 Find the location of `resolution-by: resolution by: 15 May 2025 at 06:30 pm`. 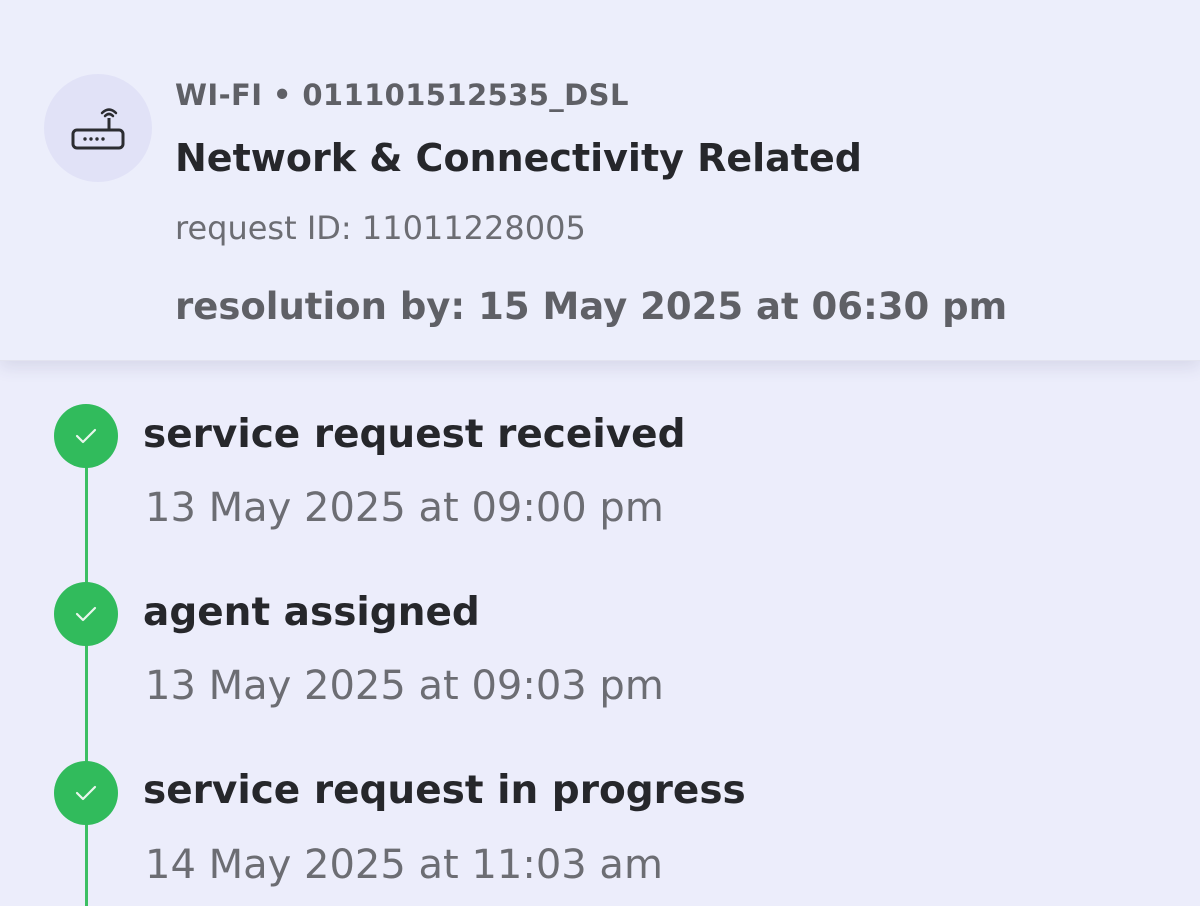

resolution-by: resolution by: 15 May 2025 at 06:30 pm is located at coordinates (591, 306).